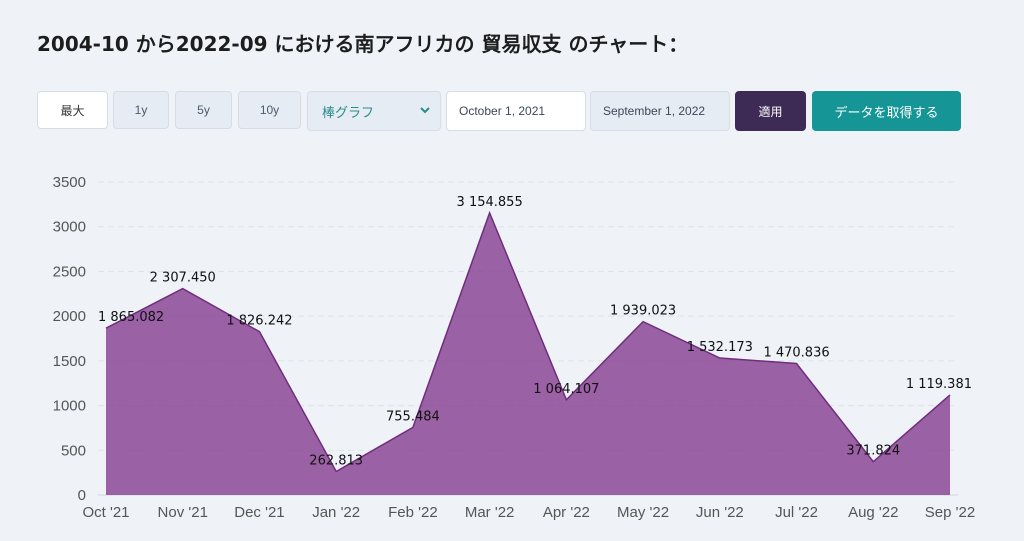 Image resolution: width=1024 pixels, height=541 pixels. Describe the element at coordinates (516, 111) in the screenshot. I see `date-from-input: October 1, 2021` at that location.